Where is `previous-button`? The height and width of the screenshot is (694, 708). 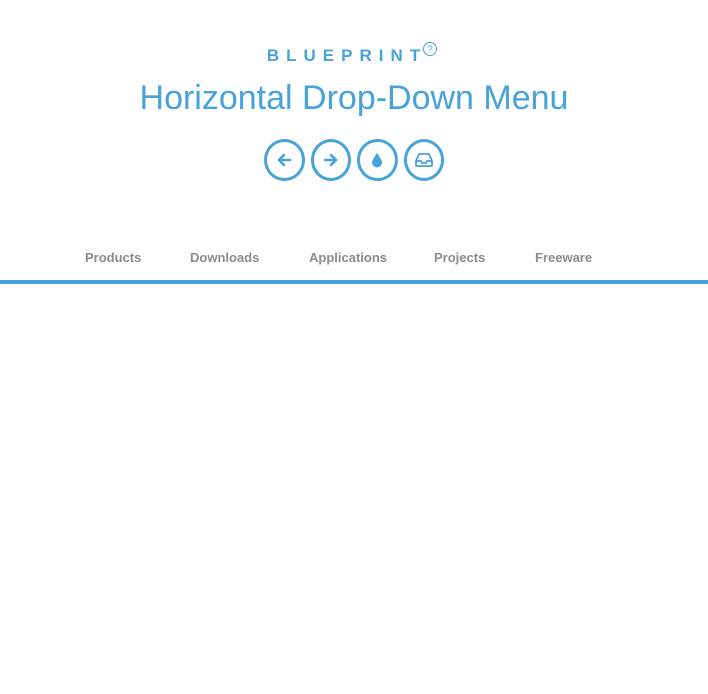
previous-button is located at coordinates (284, 160).